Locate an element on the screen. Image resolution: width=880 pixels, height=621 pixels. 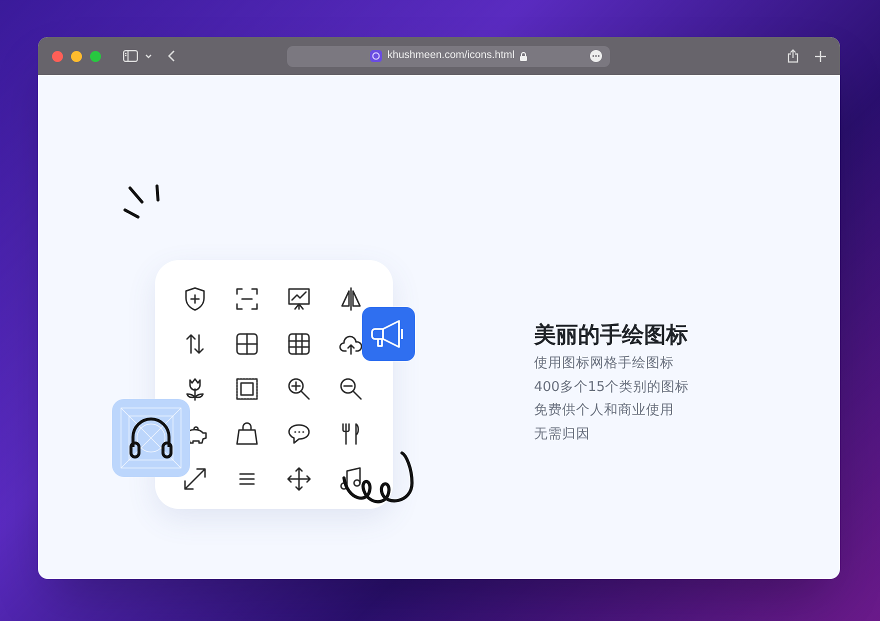
address-bar: khushmeen.com/icons.html is located at coordinates (448, 56).